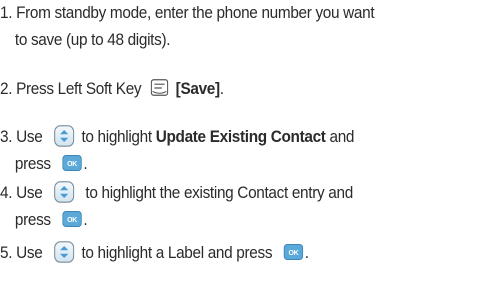  Describe the element at coordinates (342, 137) in the screenshot. I see `step-text: and` at that location.